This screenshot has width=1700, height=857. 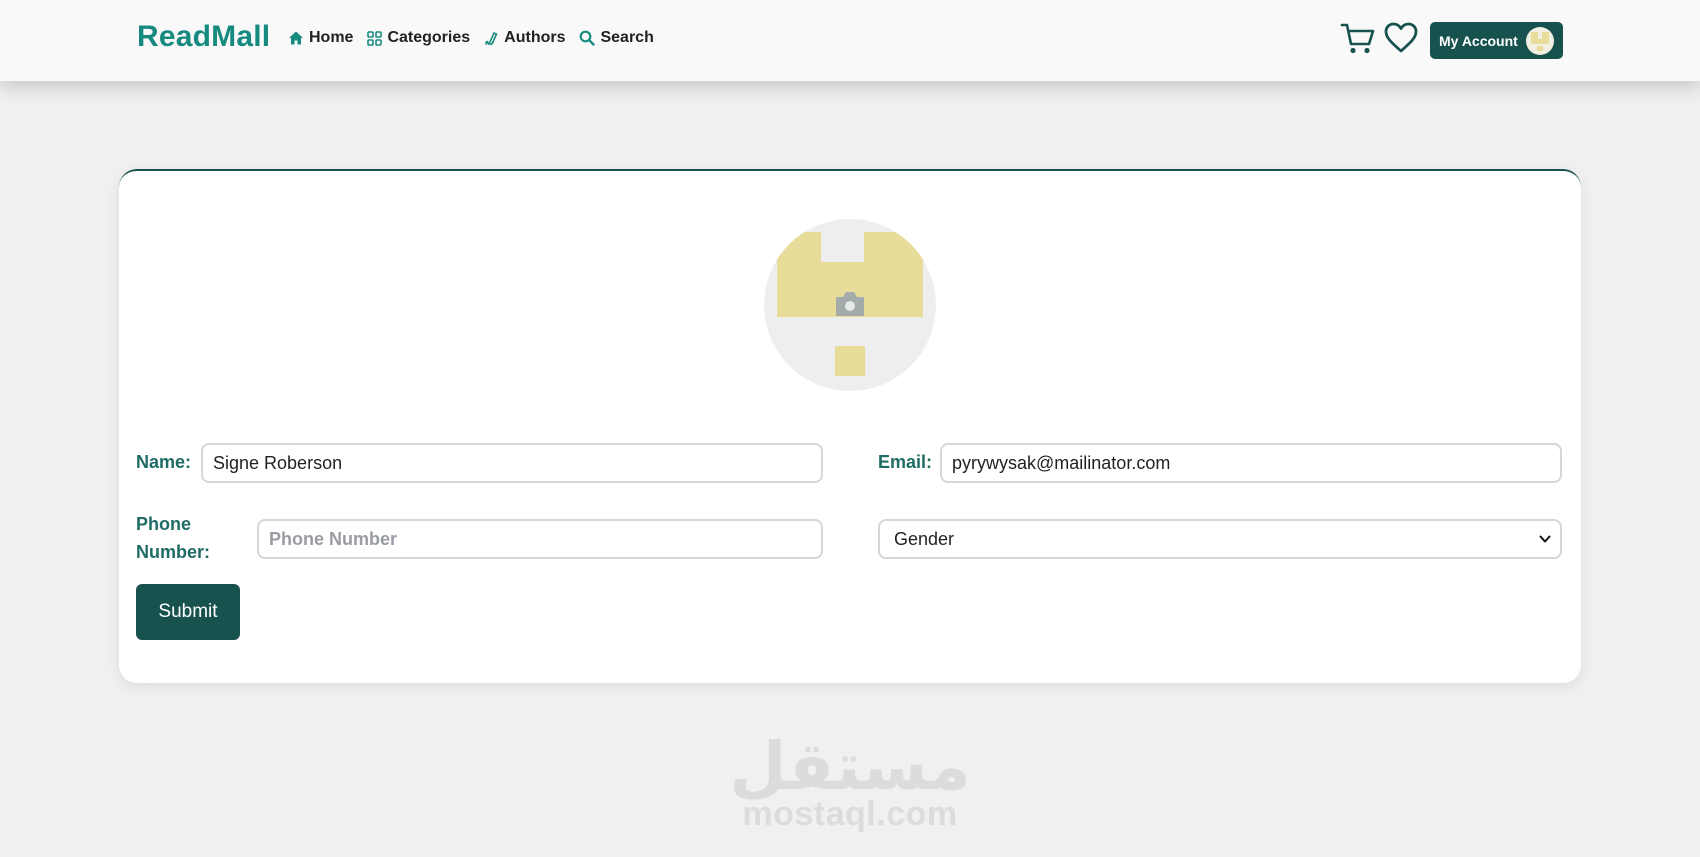 I want to click on cart-button, so click(x=1358, y=41).